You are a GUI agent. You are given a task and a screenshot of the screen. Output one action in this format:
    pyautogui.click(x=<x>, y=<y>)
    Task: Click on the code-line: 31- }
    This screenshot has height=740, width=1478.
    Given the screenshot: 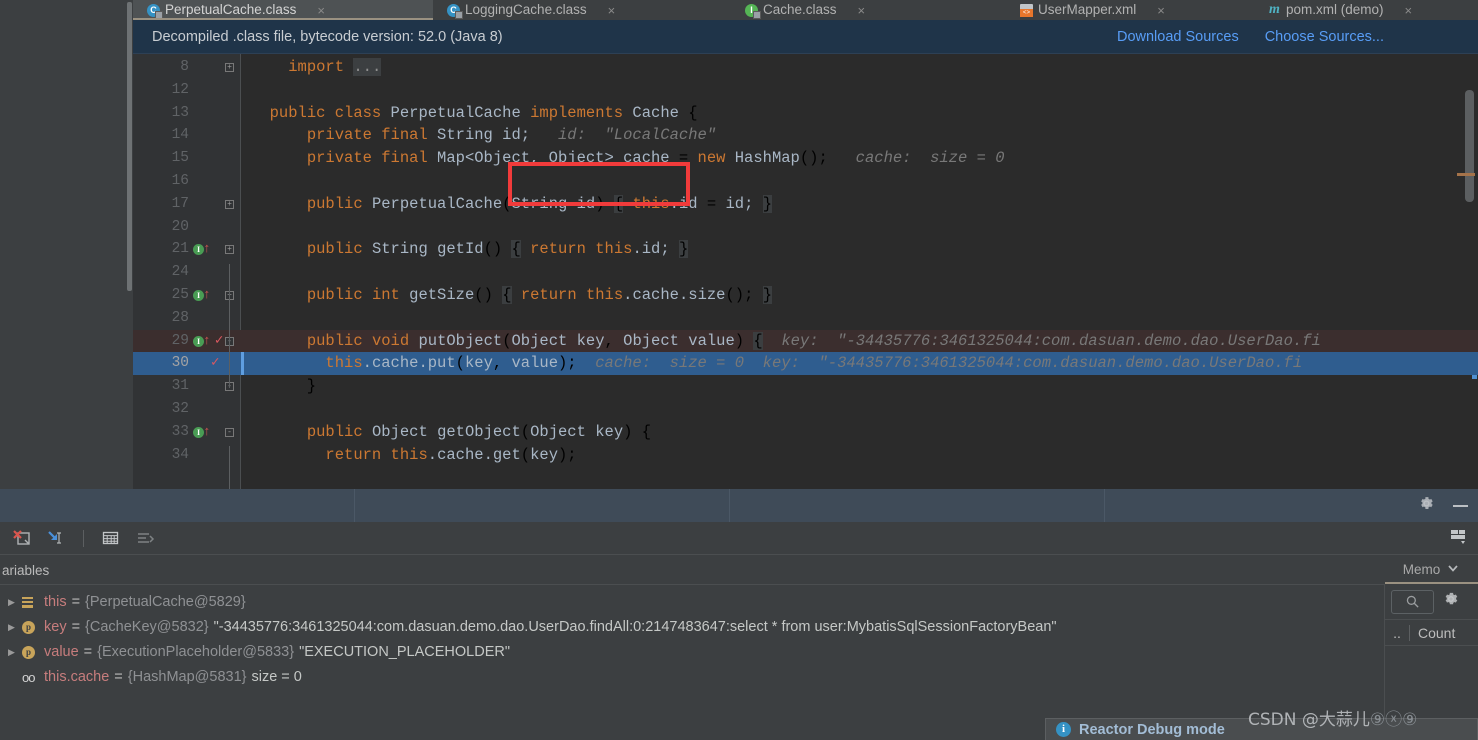 What is the action you would take?
    pyautogui.click(x=805, y=386)
    